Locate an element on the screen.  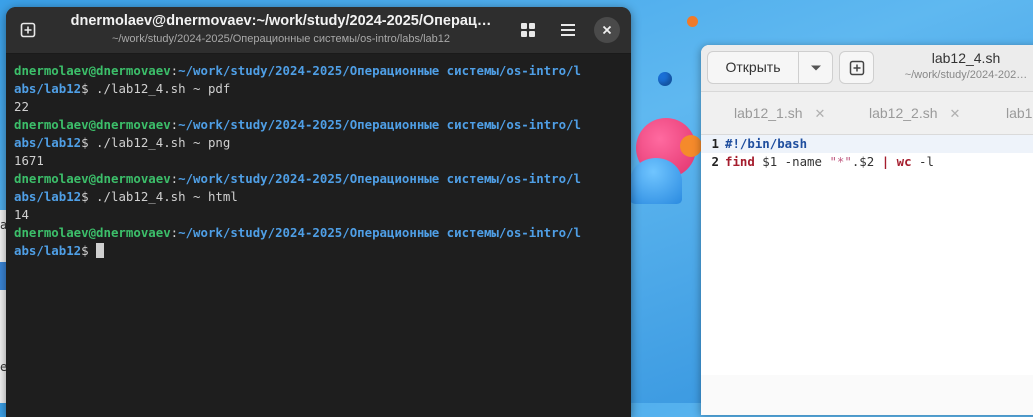
tab-label: lab12_1.sh is located at coordinates (768, 113).